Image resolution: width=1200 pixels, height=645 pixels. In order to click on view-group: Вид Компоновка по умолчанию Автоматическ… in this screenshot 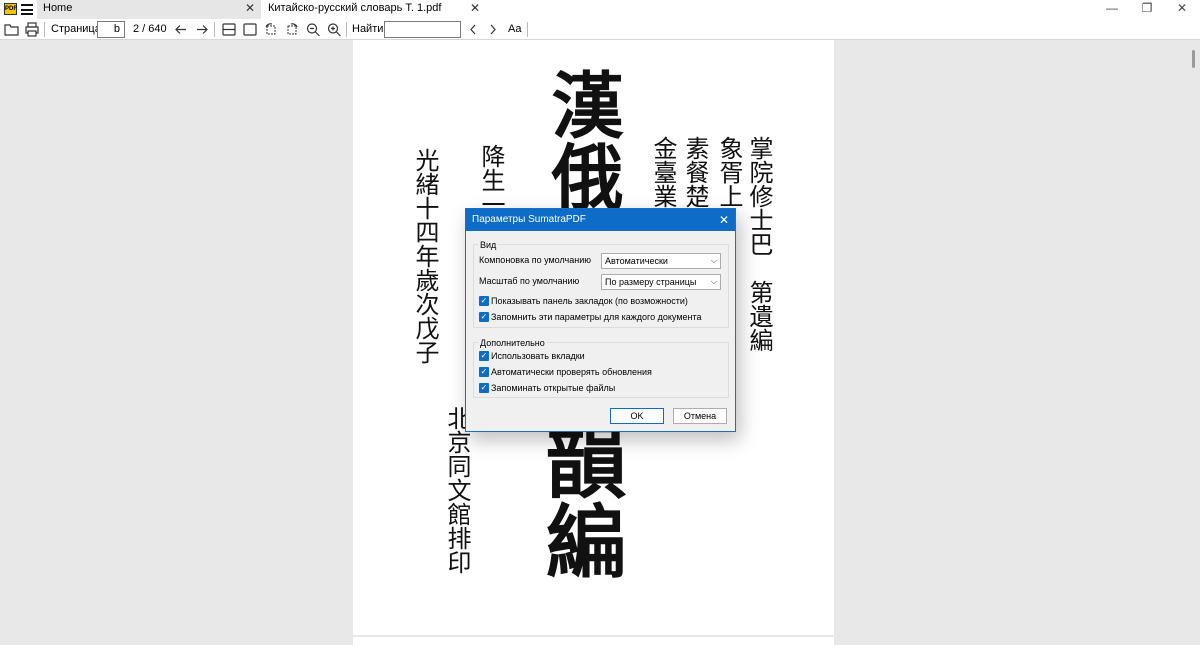, I will do `click(601, 284)`.